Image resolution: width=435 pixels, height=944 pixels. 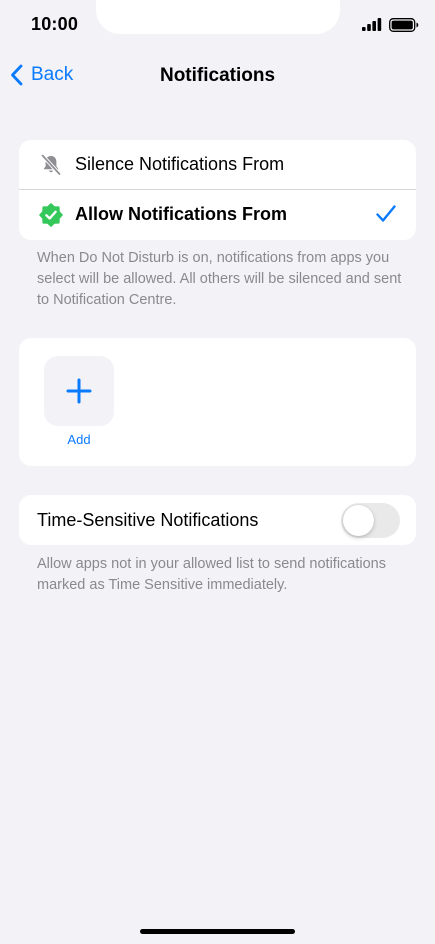 I want to click on time-sensitive-toggle, so click(x=370, y=520).